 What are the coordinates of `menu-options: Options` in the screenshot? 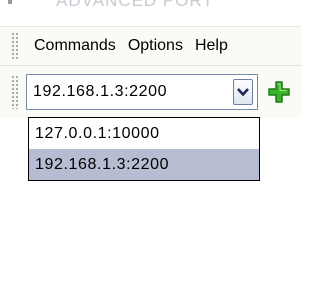 It's located at (155, 46).